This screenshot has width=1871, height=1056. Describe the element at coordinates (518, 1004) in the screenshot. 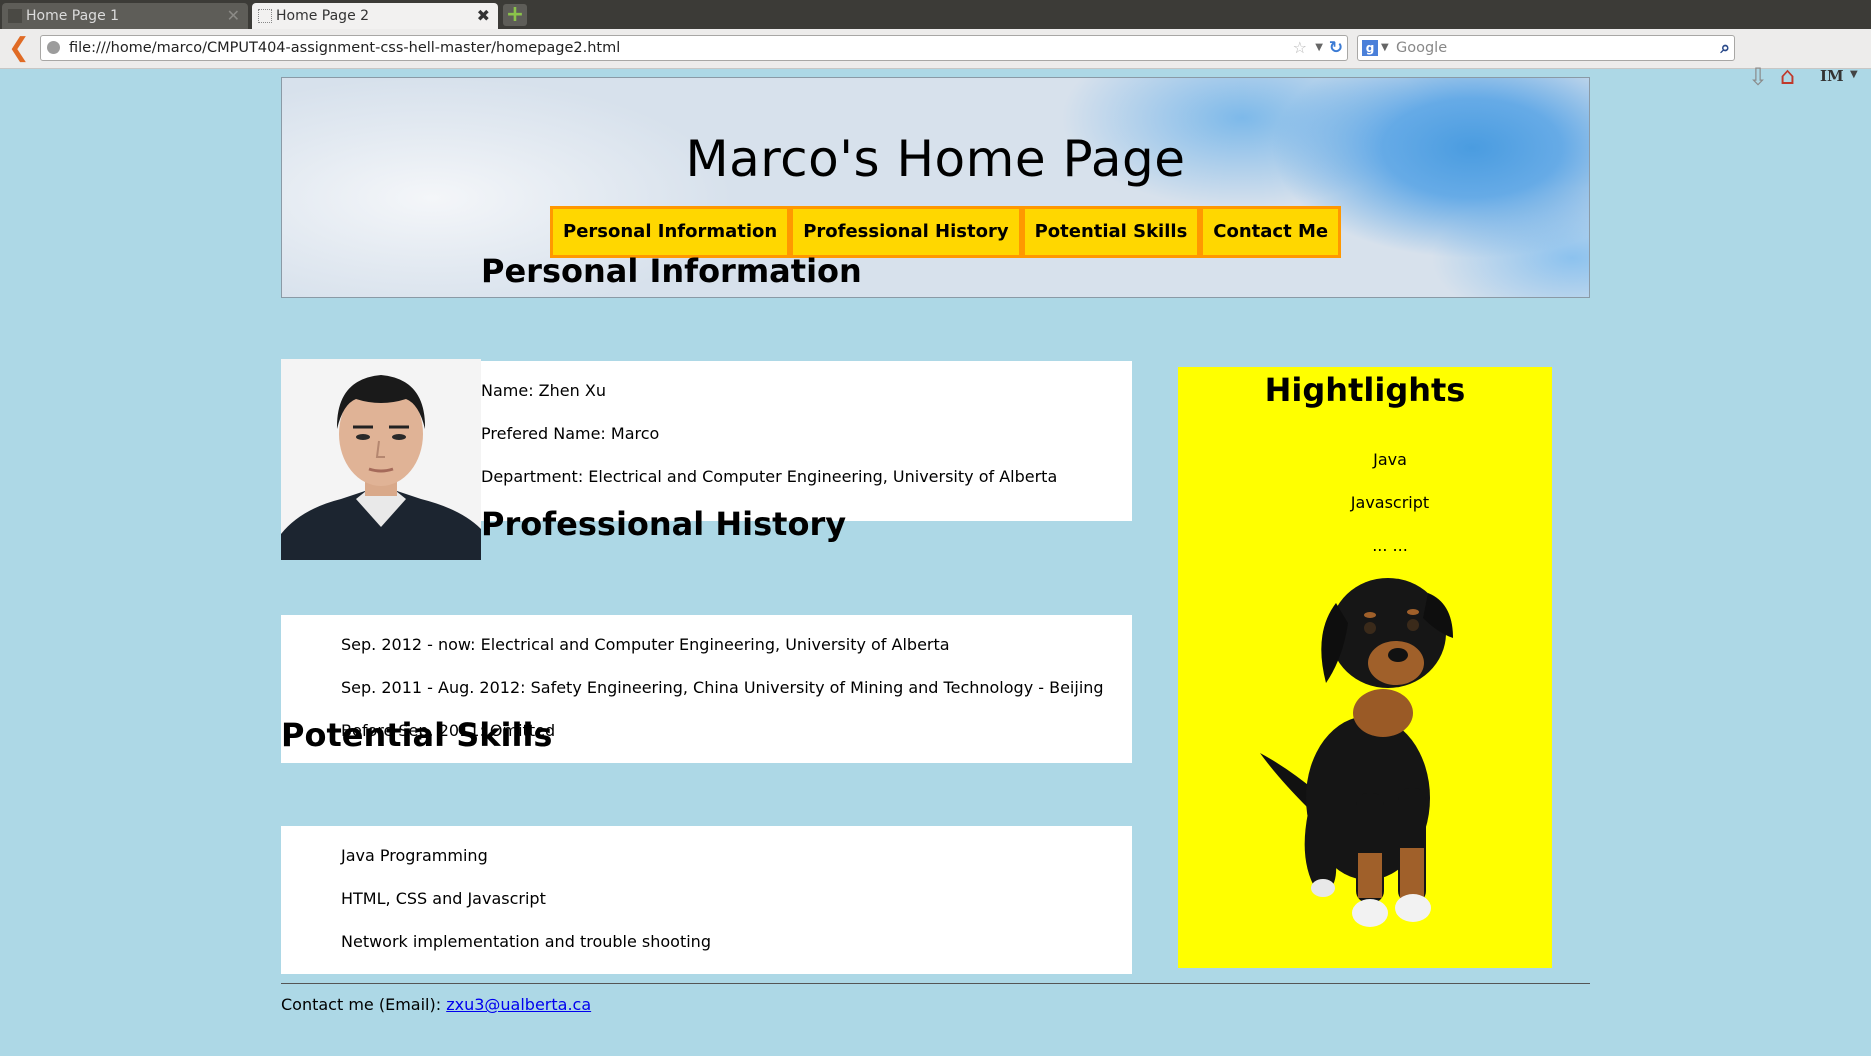

I see `email-link: zxu3@ualberta.ca` at that location.